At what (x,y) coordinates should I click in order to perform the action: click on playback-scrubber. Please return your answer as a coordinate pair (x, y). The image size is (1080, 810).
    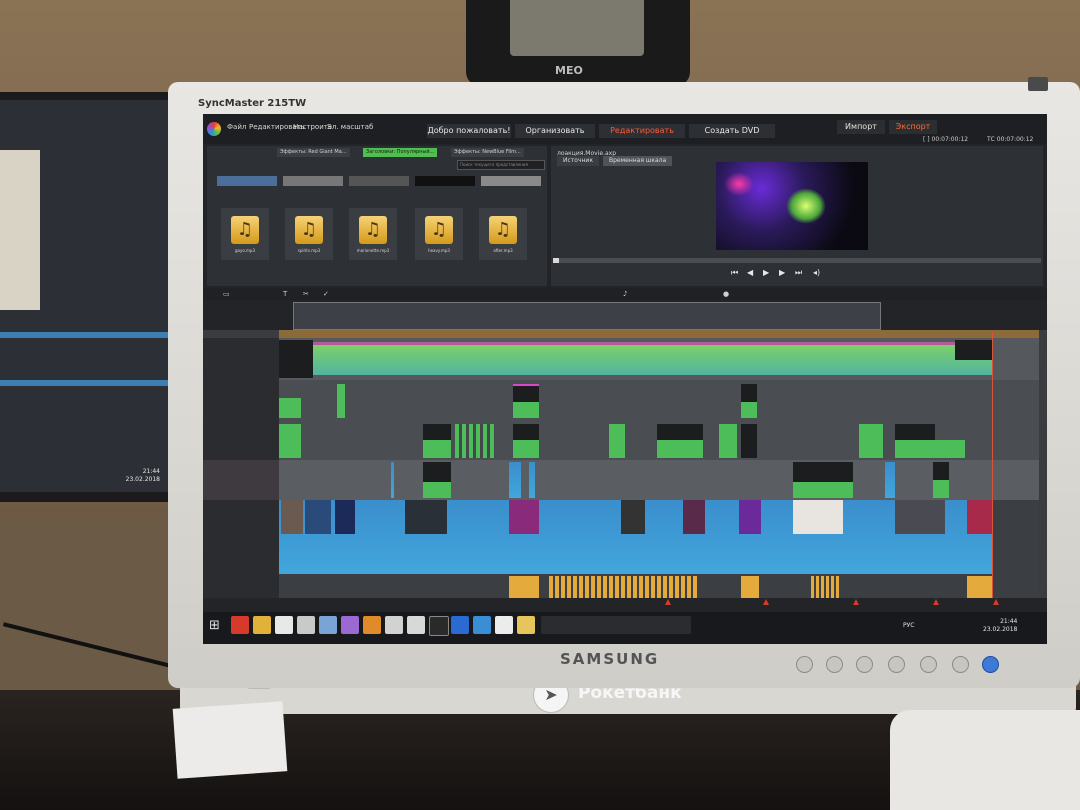
    Looking at the image, I should click on (797, 260).